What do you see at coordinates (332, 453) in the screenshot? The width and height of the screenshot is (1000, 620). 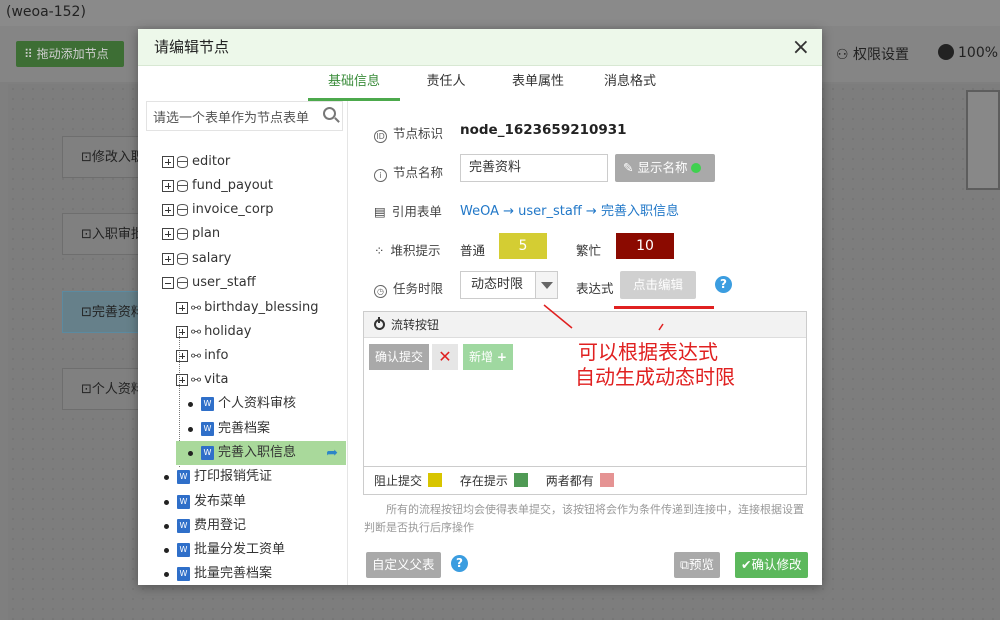 I see `share-arrow-icon: ➦` at bounding box center [332, 453].